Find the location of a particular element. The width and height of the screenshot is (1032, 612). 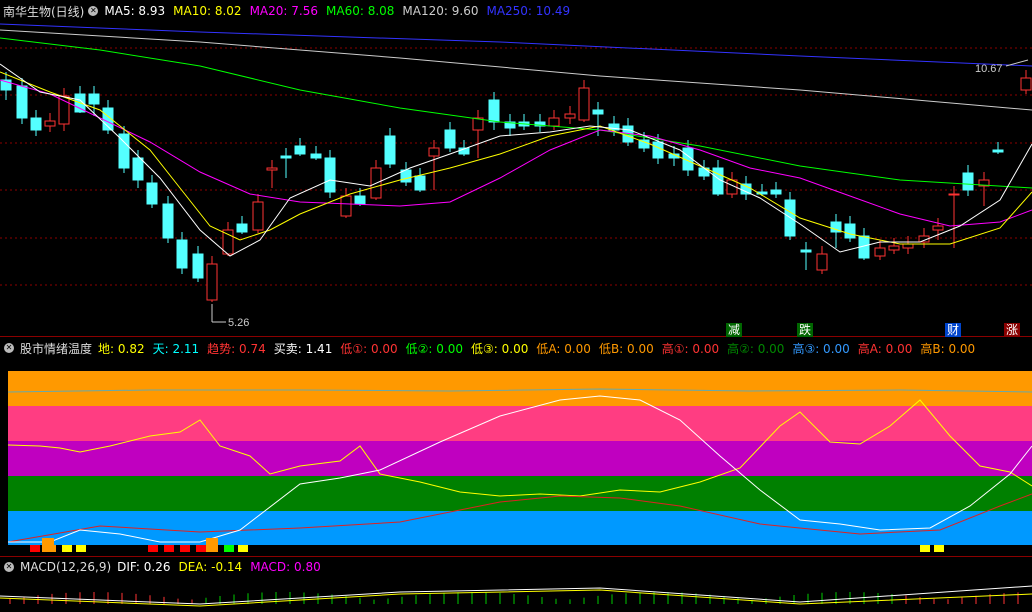

ma120-line is located at coordinates (516, 70).